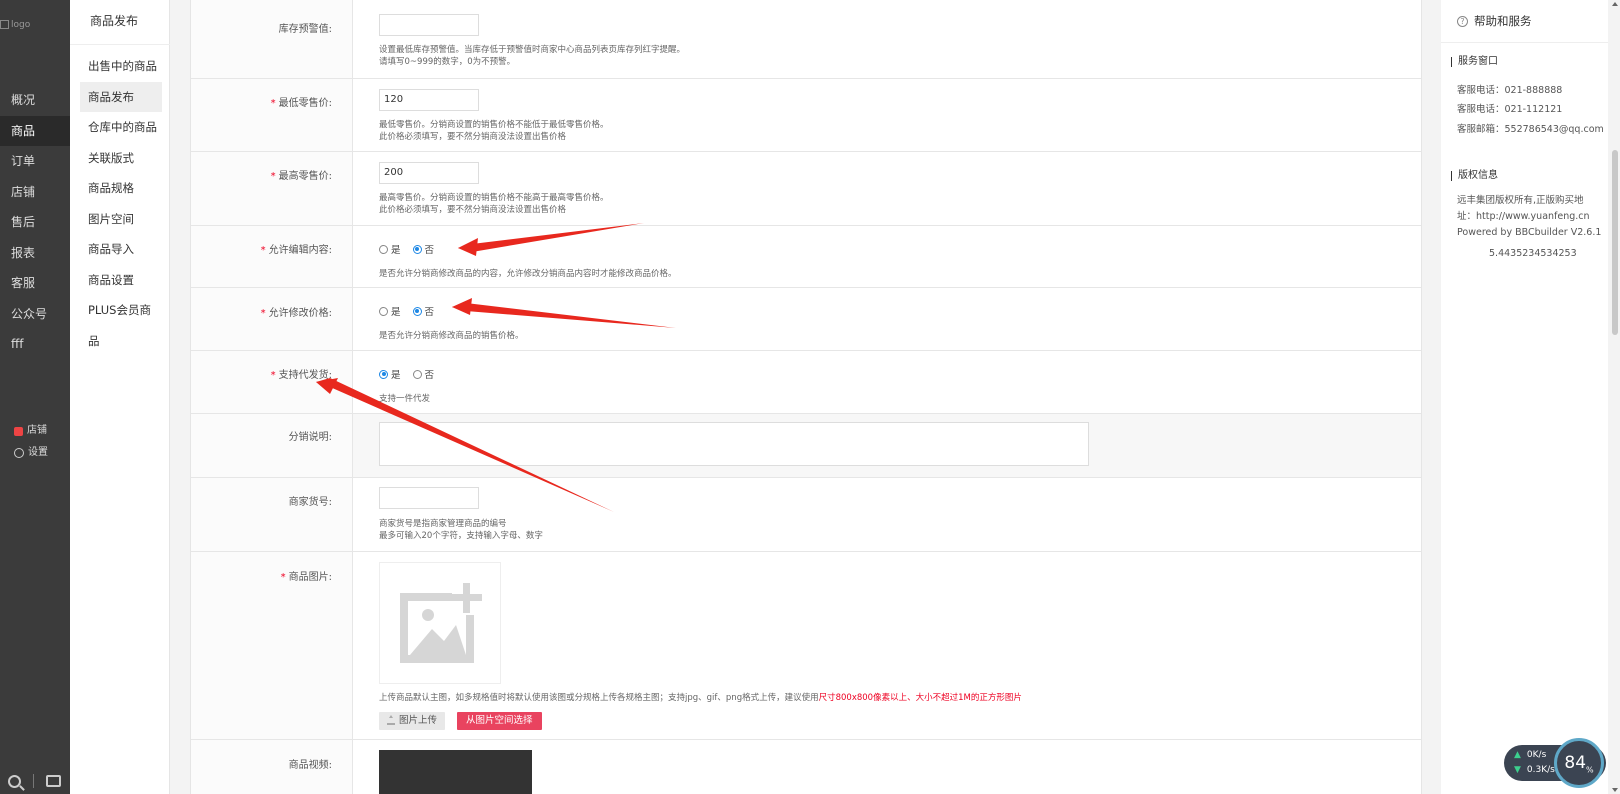  Describe the element at coordinates (121, 188) in the screenshot. I see `sub-nav-item-specs: 商品规格` at that location.